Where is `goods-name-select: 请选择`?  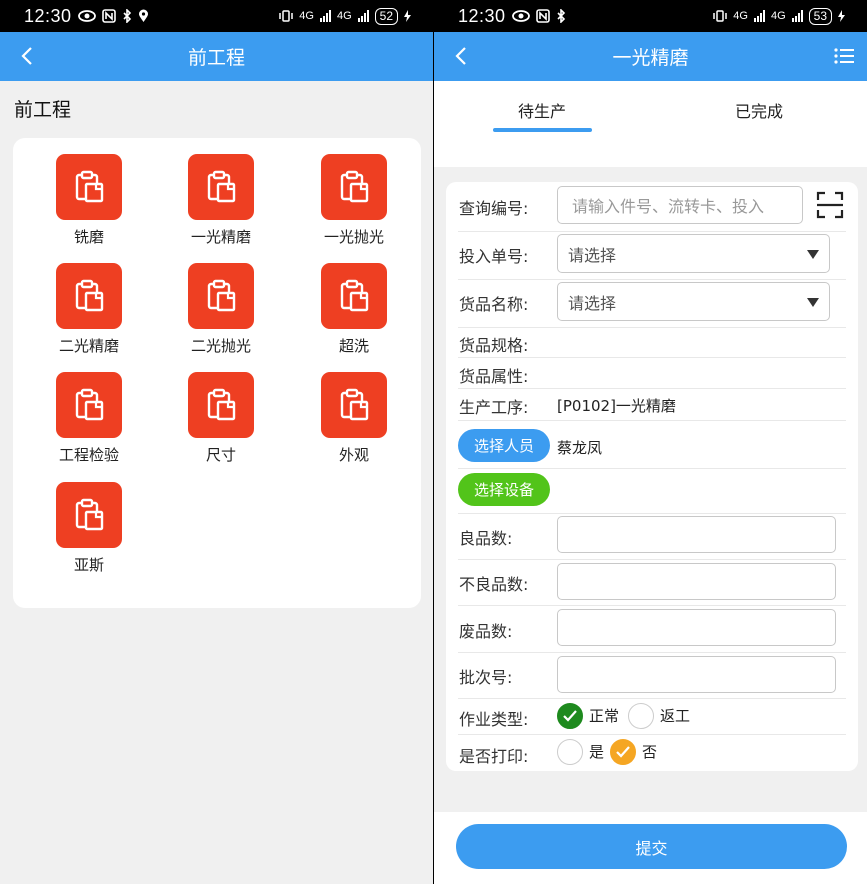
goods-name-select: 请选择 is located at coordinates (693, 301).